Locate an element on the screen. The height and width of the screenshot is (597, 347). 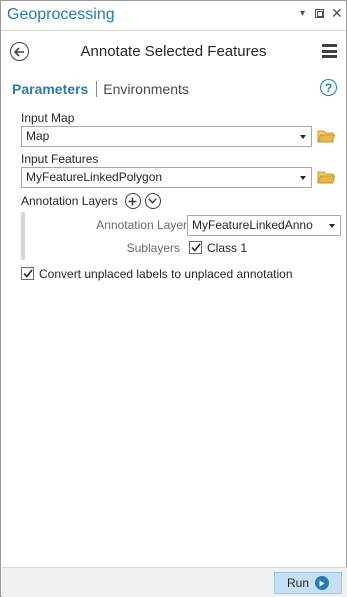
run-button: Run is located at coordinates (308, 583).